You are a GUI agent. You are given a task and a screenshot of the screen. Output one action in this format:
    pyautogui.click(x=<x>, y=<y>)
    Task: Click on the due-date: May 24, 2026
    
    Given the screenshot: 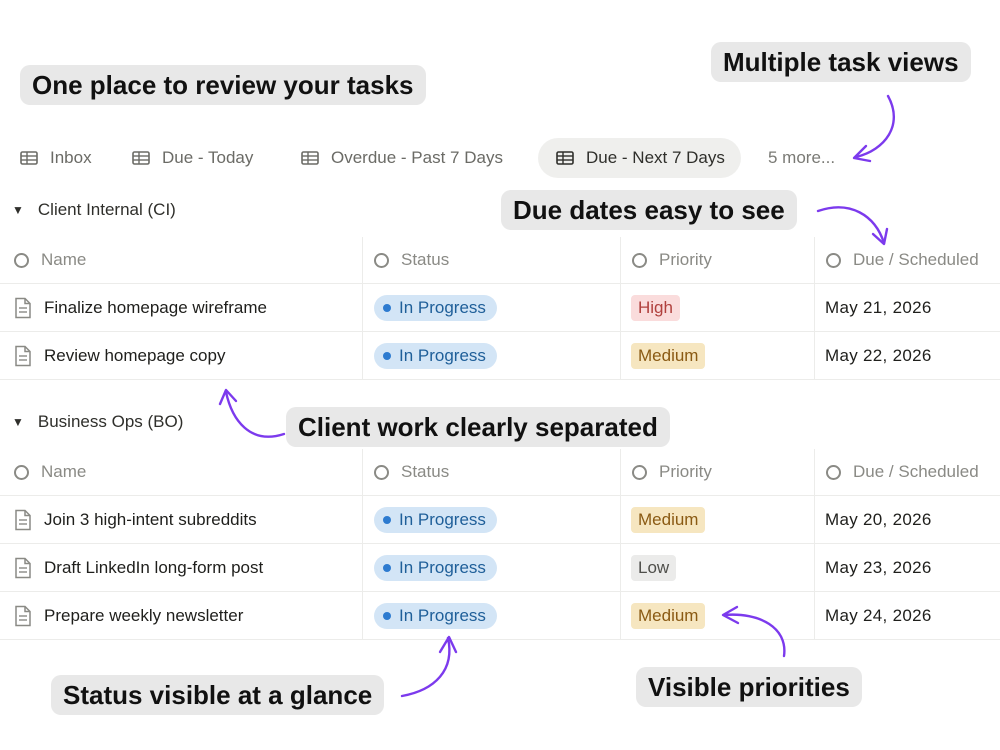 What is the action you would take?
    pyautogui.click(x=878, y=615)
    